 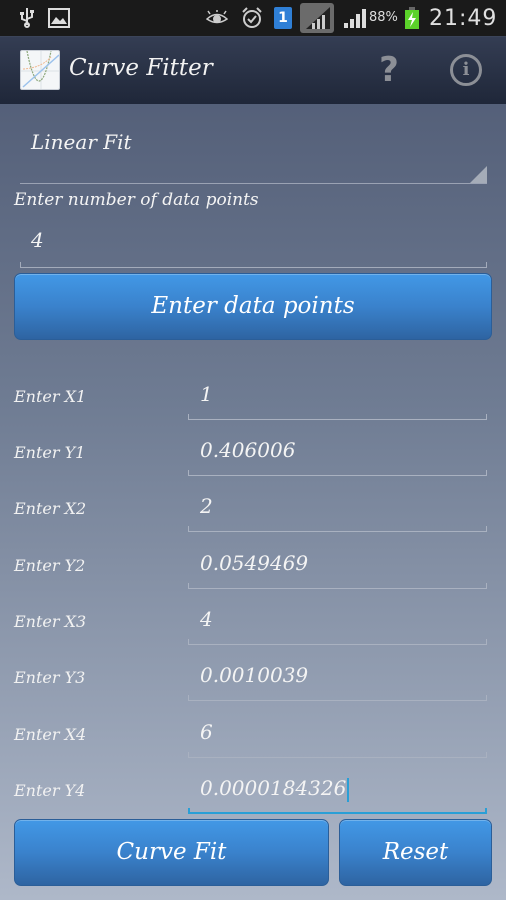 I want to click on x3-input: 4, so click(x=337, y=622).